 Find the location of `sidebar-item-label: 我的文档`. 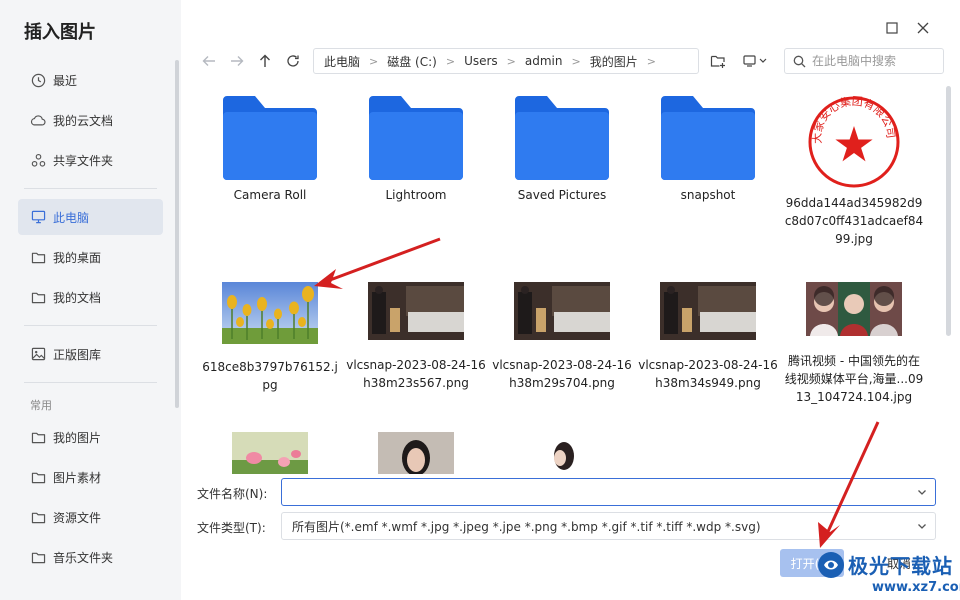

sidebar-item-label: 我的文档 is located at coordinates (77, 297).